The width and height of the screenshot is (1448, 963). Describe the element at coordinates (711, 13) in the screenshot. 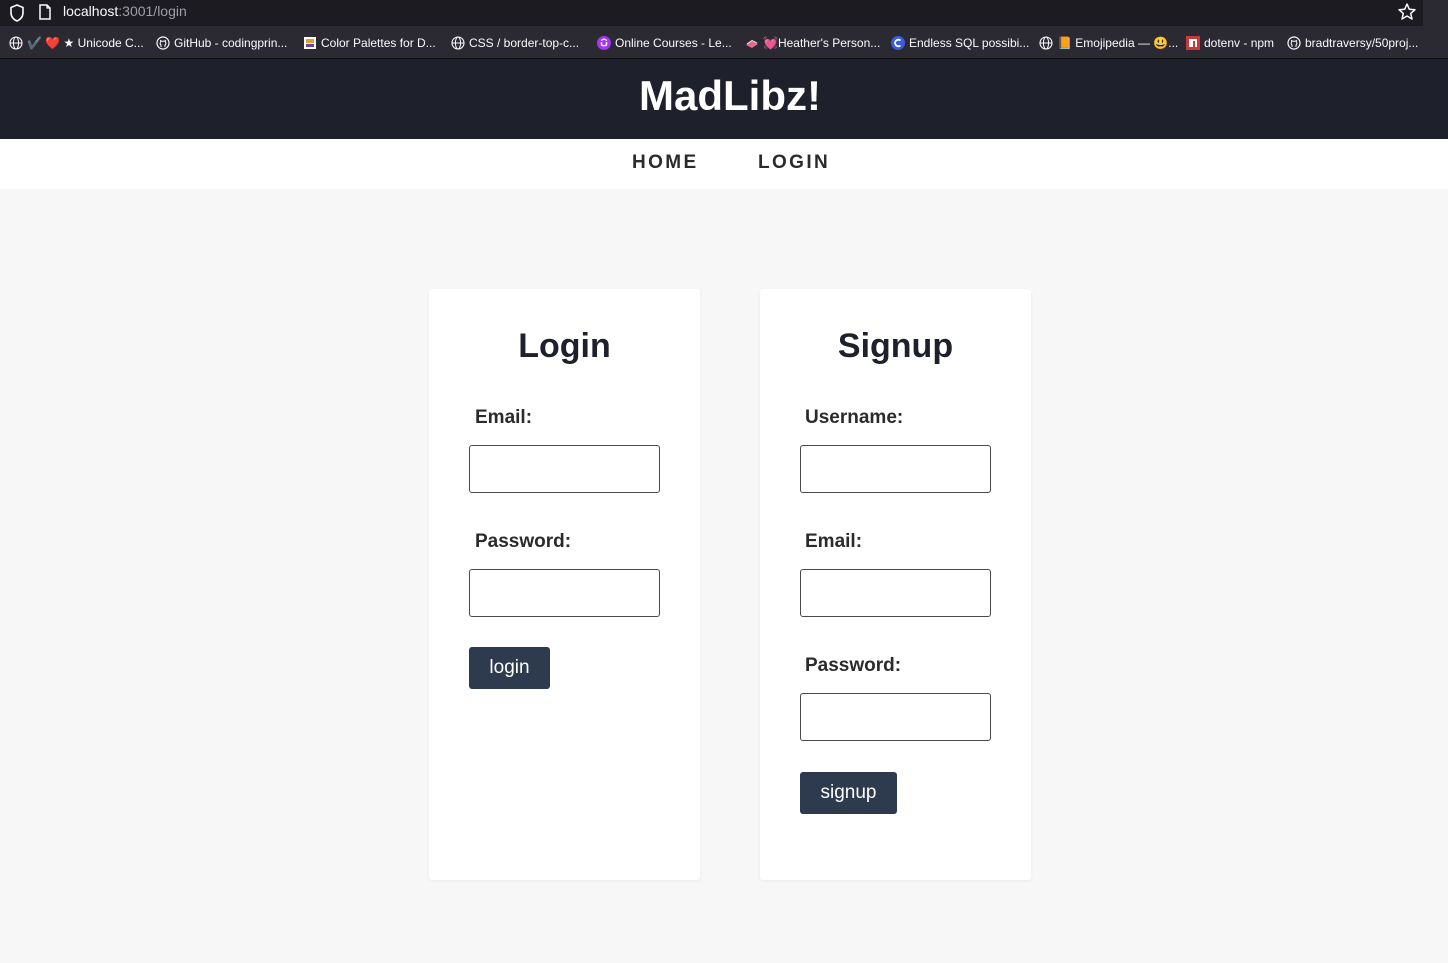

I see `browser-url-bar: localhost:3001/login` at that location.